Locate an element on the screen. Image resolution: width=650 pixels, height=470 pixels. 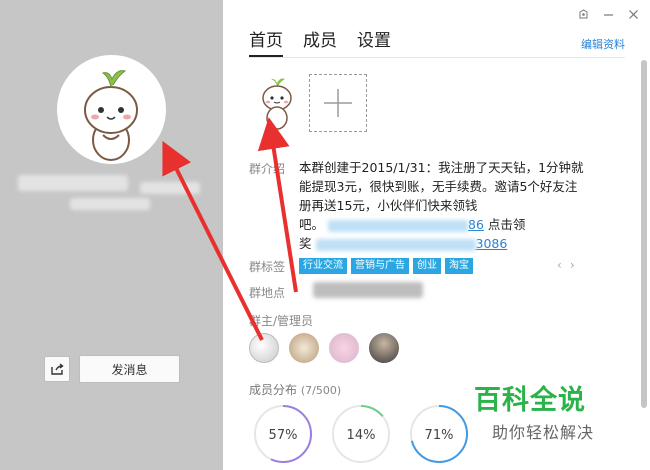
skin-icon is located at coordinates (583, 14).